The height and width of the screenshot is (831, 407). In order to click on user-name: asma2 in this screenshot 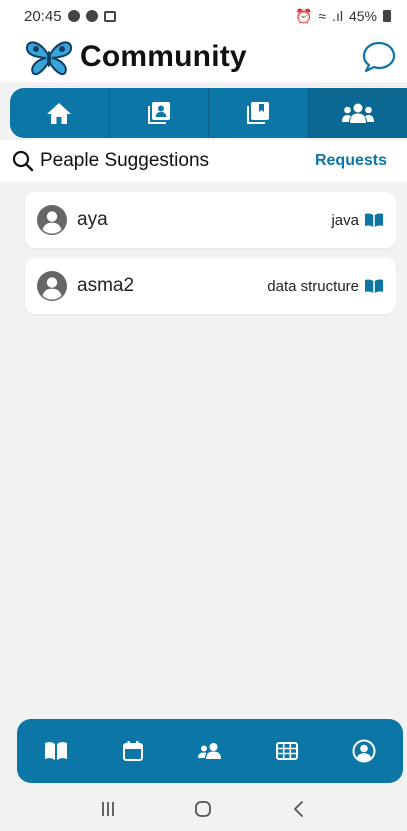, I will do `click(106, 285)`.